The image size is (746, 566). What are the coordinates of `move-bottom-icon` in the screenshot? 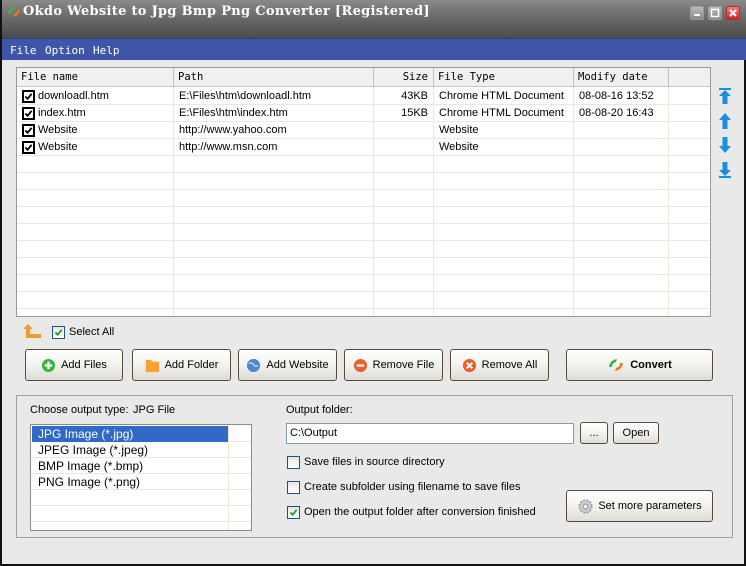 It's located at (725, 170).